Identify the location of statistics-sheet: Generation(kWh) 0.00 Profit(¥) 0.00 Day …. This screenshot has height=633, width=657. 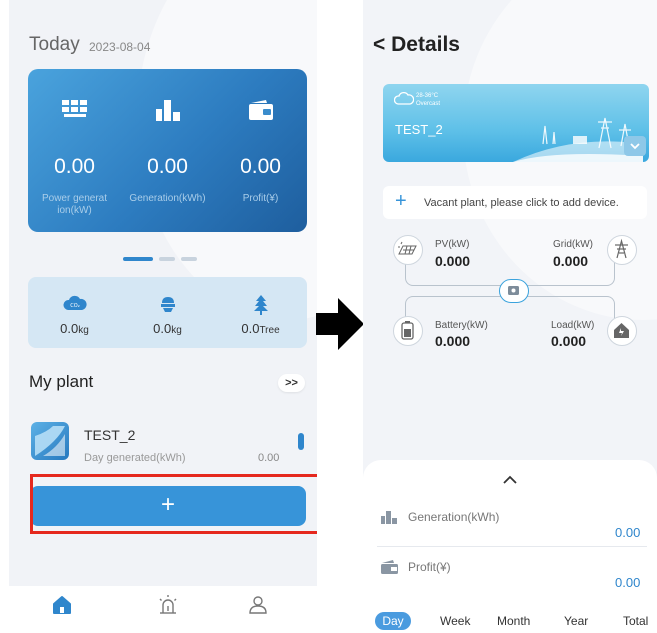
(510, 546).